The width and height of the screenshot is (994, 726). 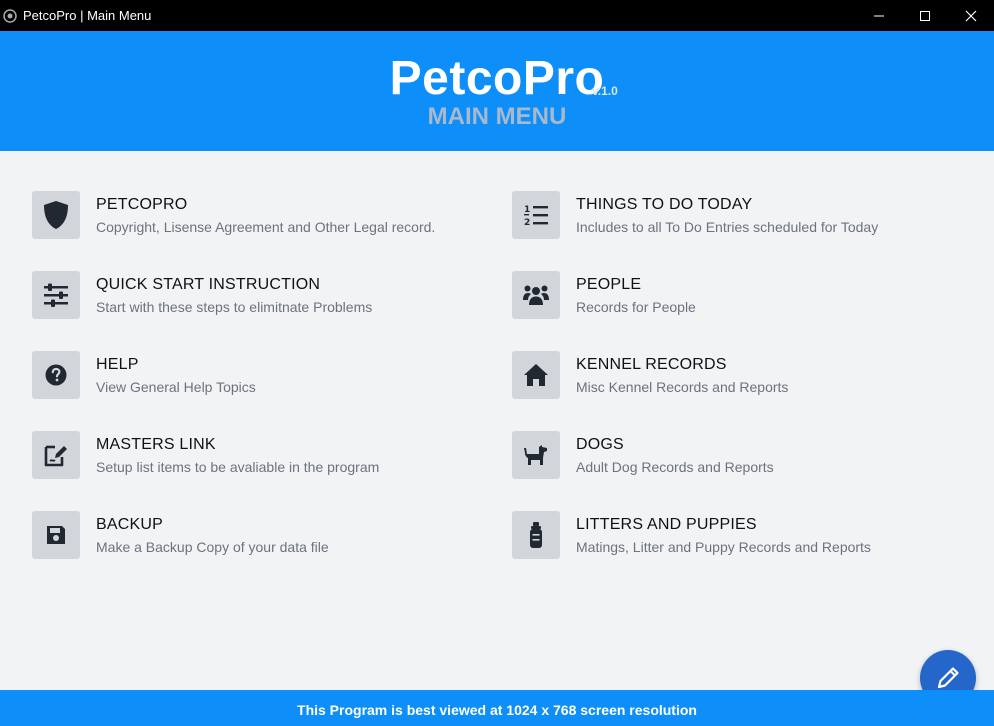 I want to click on floppy-disk-icon, so click(x=56, y=535).